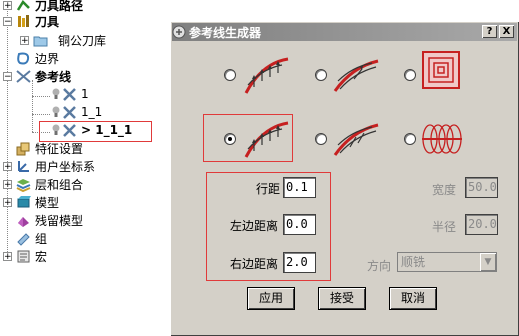  Describe the element at coordinates (299, 187) in the screenshot. I see `row-spacing-input: 0.1` at that location.